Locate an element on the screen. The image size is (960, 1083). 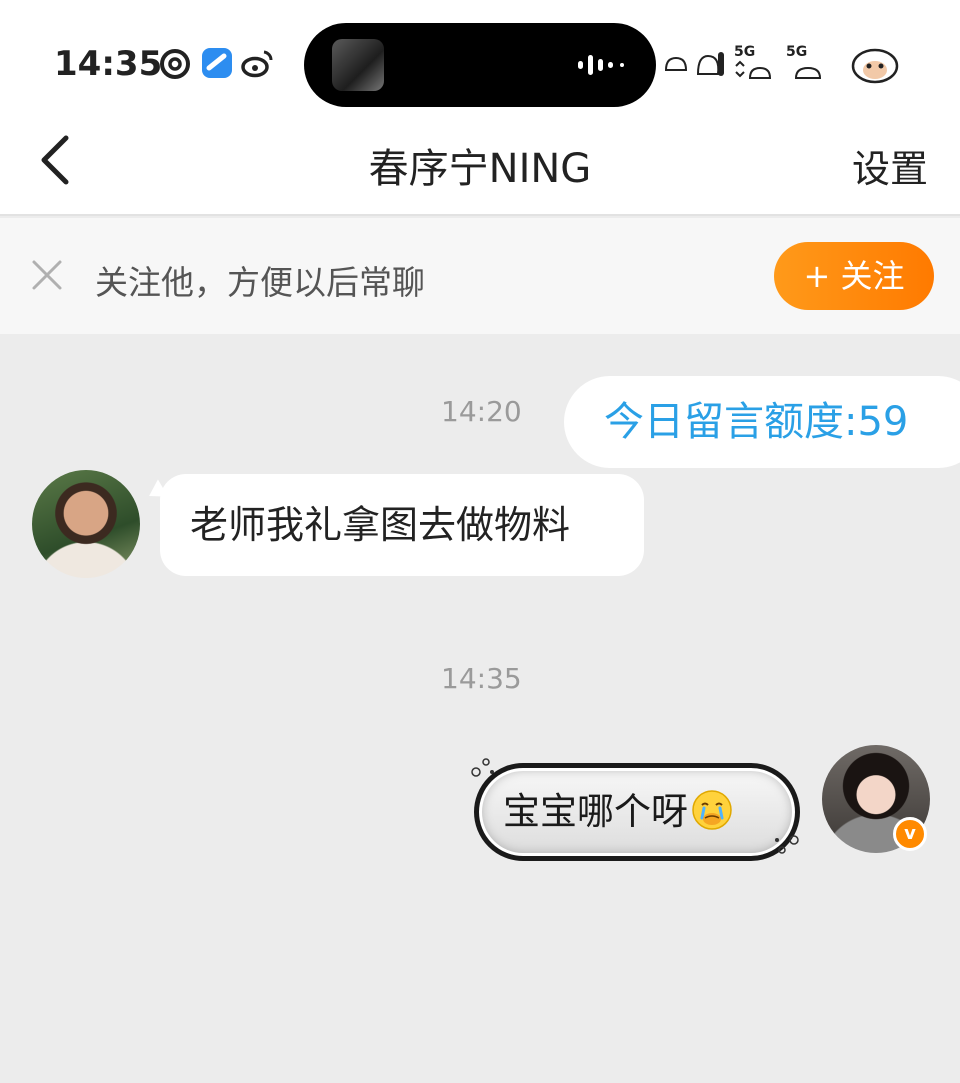
netease-music-icon is located at coordinates (175, 64).